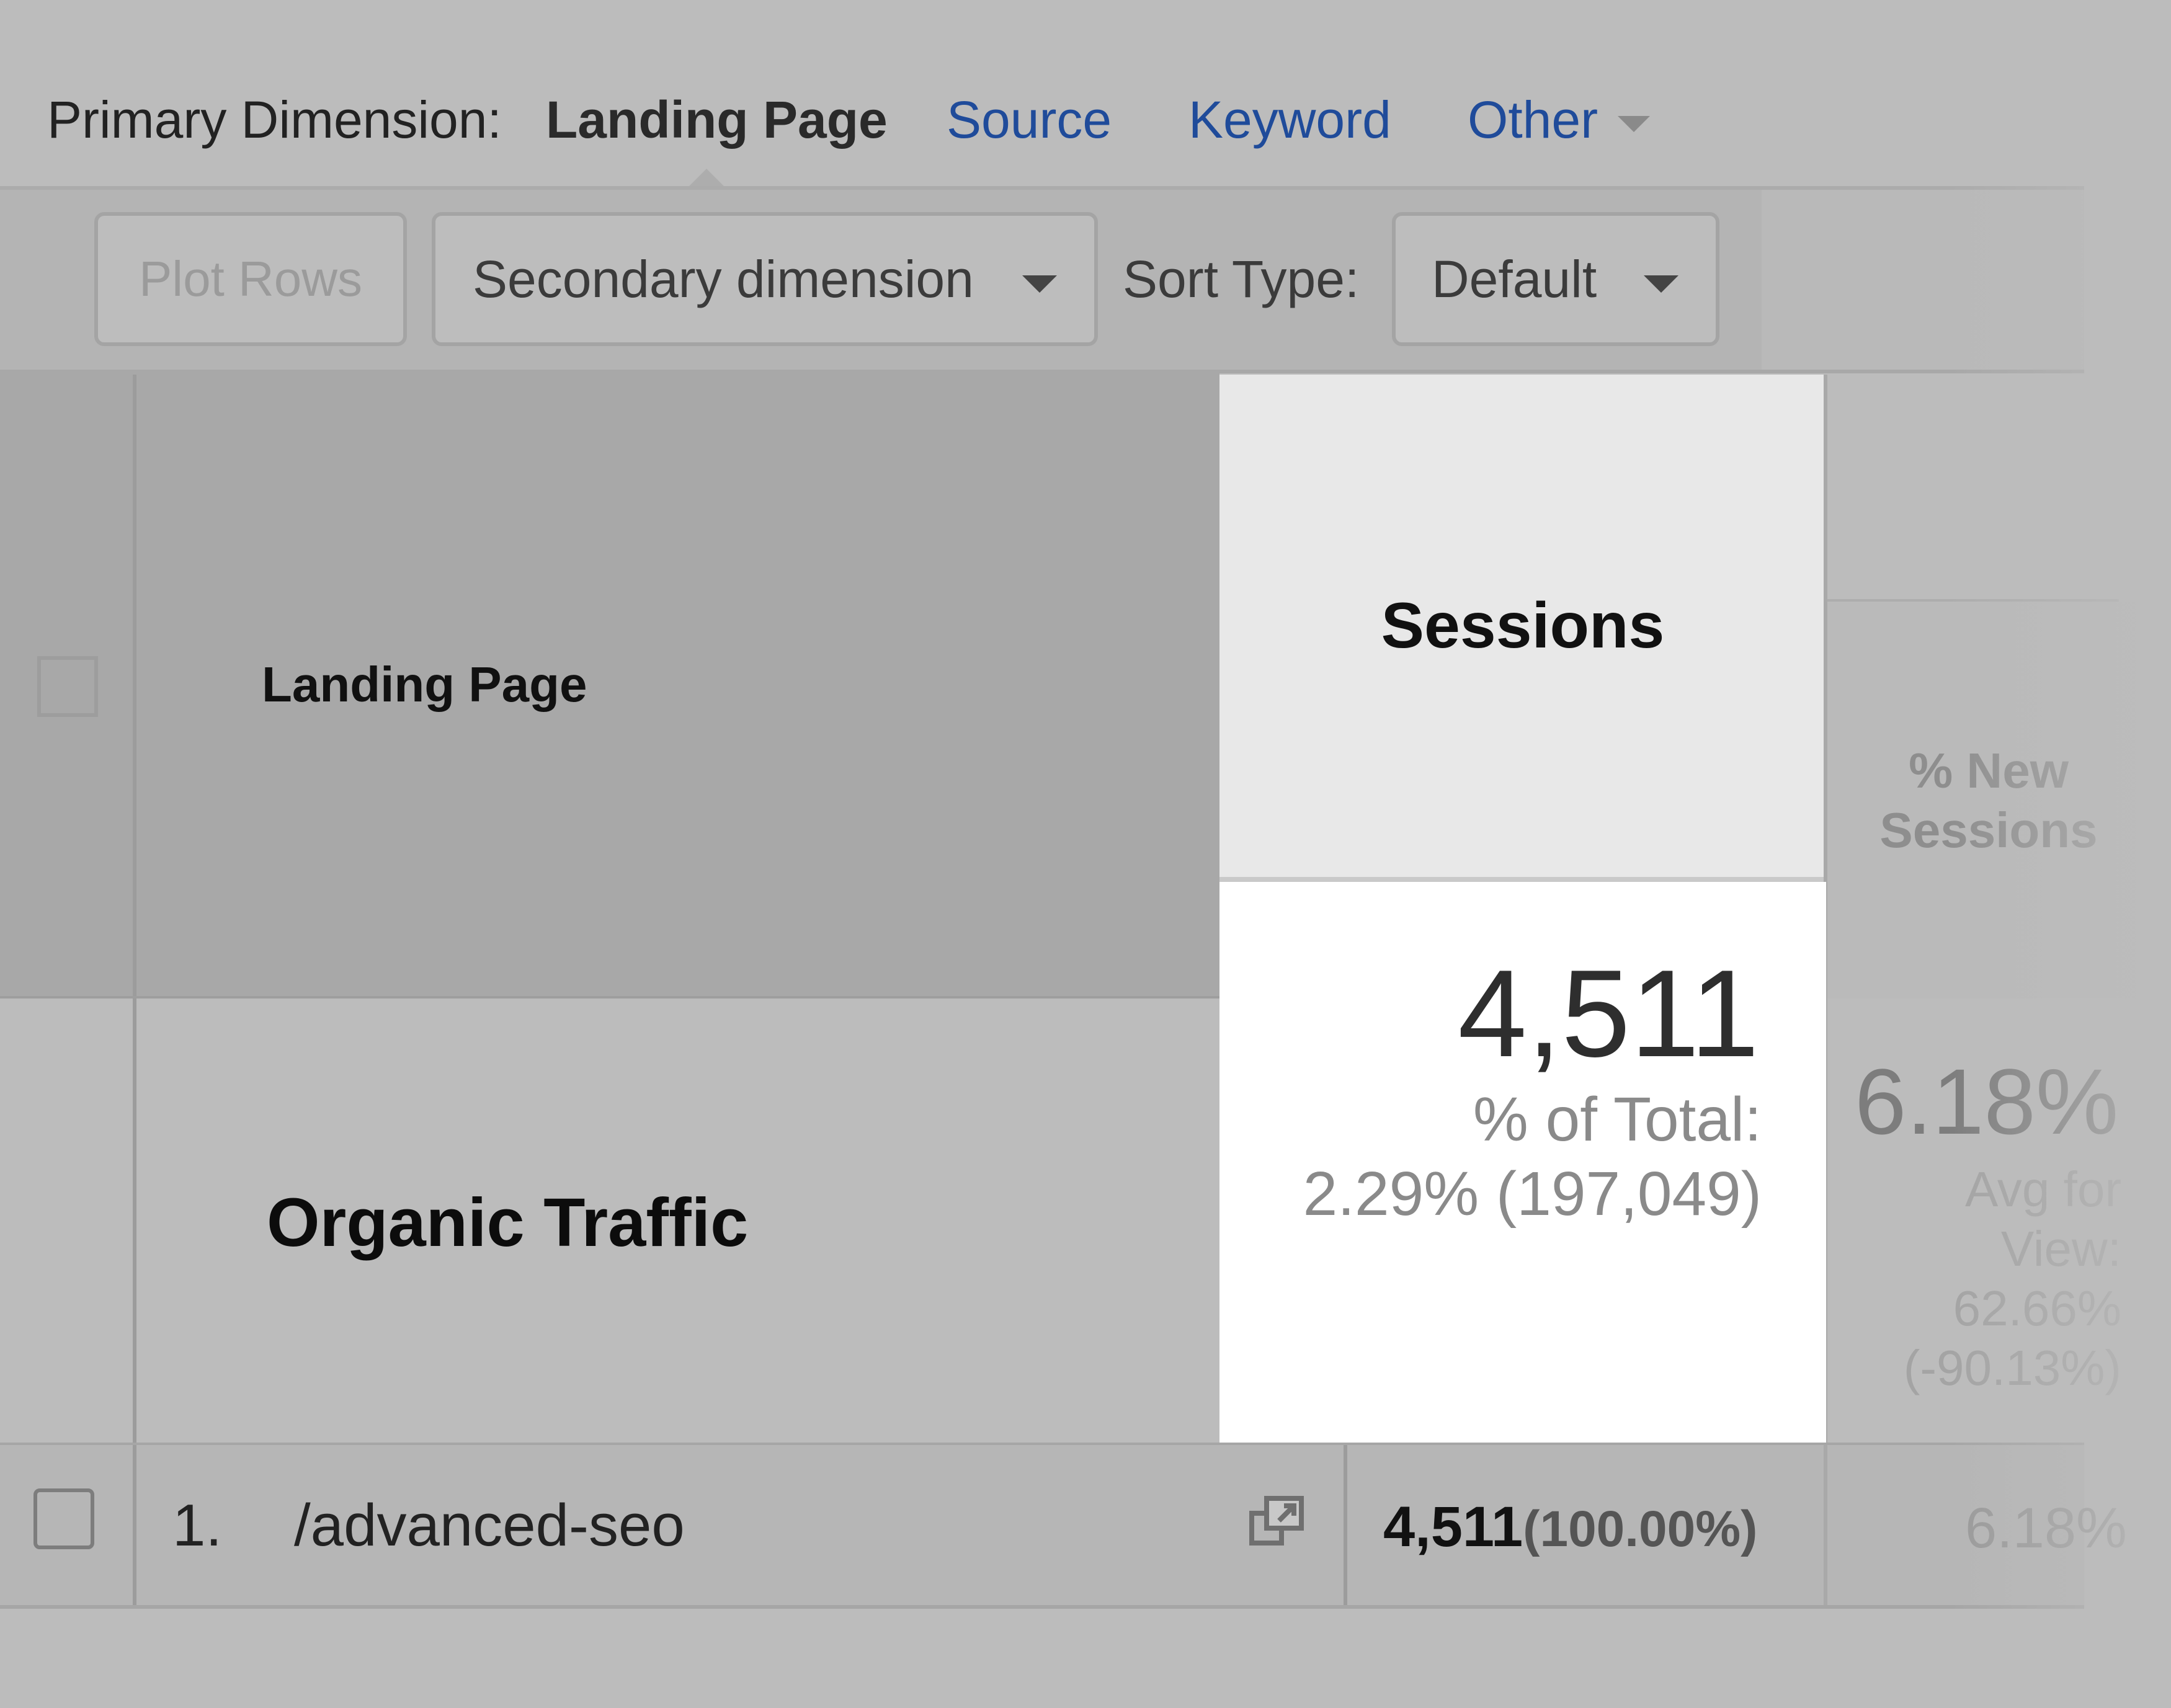 The width and height of the screenshot is (2171, 1708). I want to click on sort-type-dropdown: Default, so click(1555, 279).